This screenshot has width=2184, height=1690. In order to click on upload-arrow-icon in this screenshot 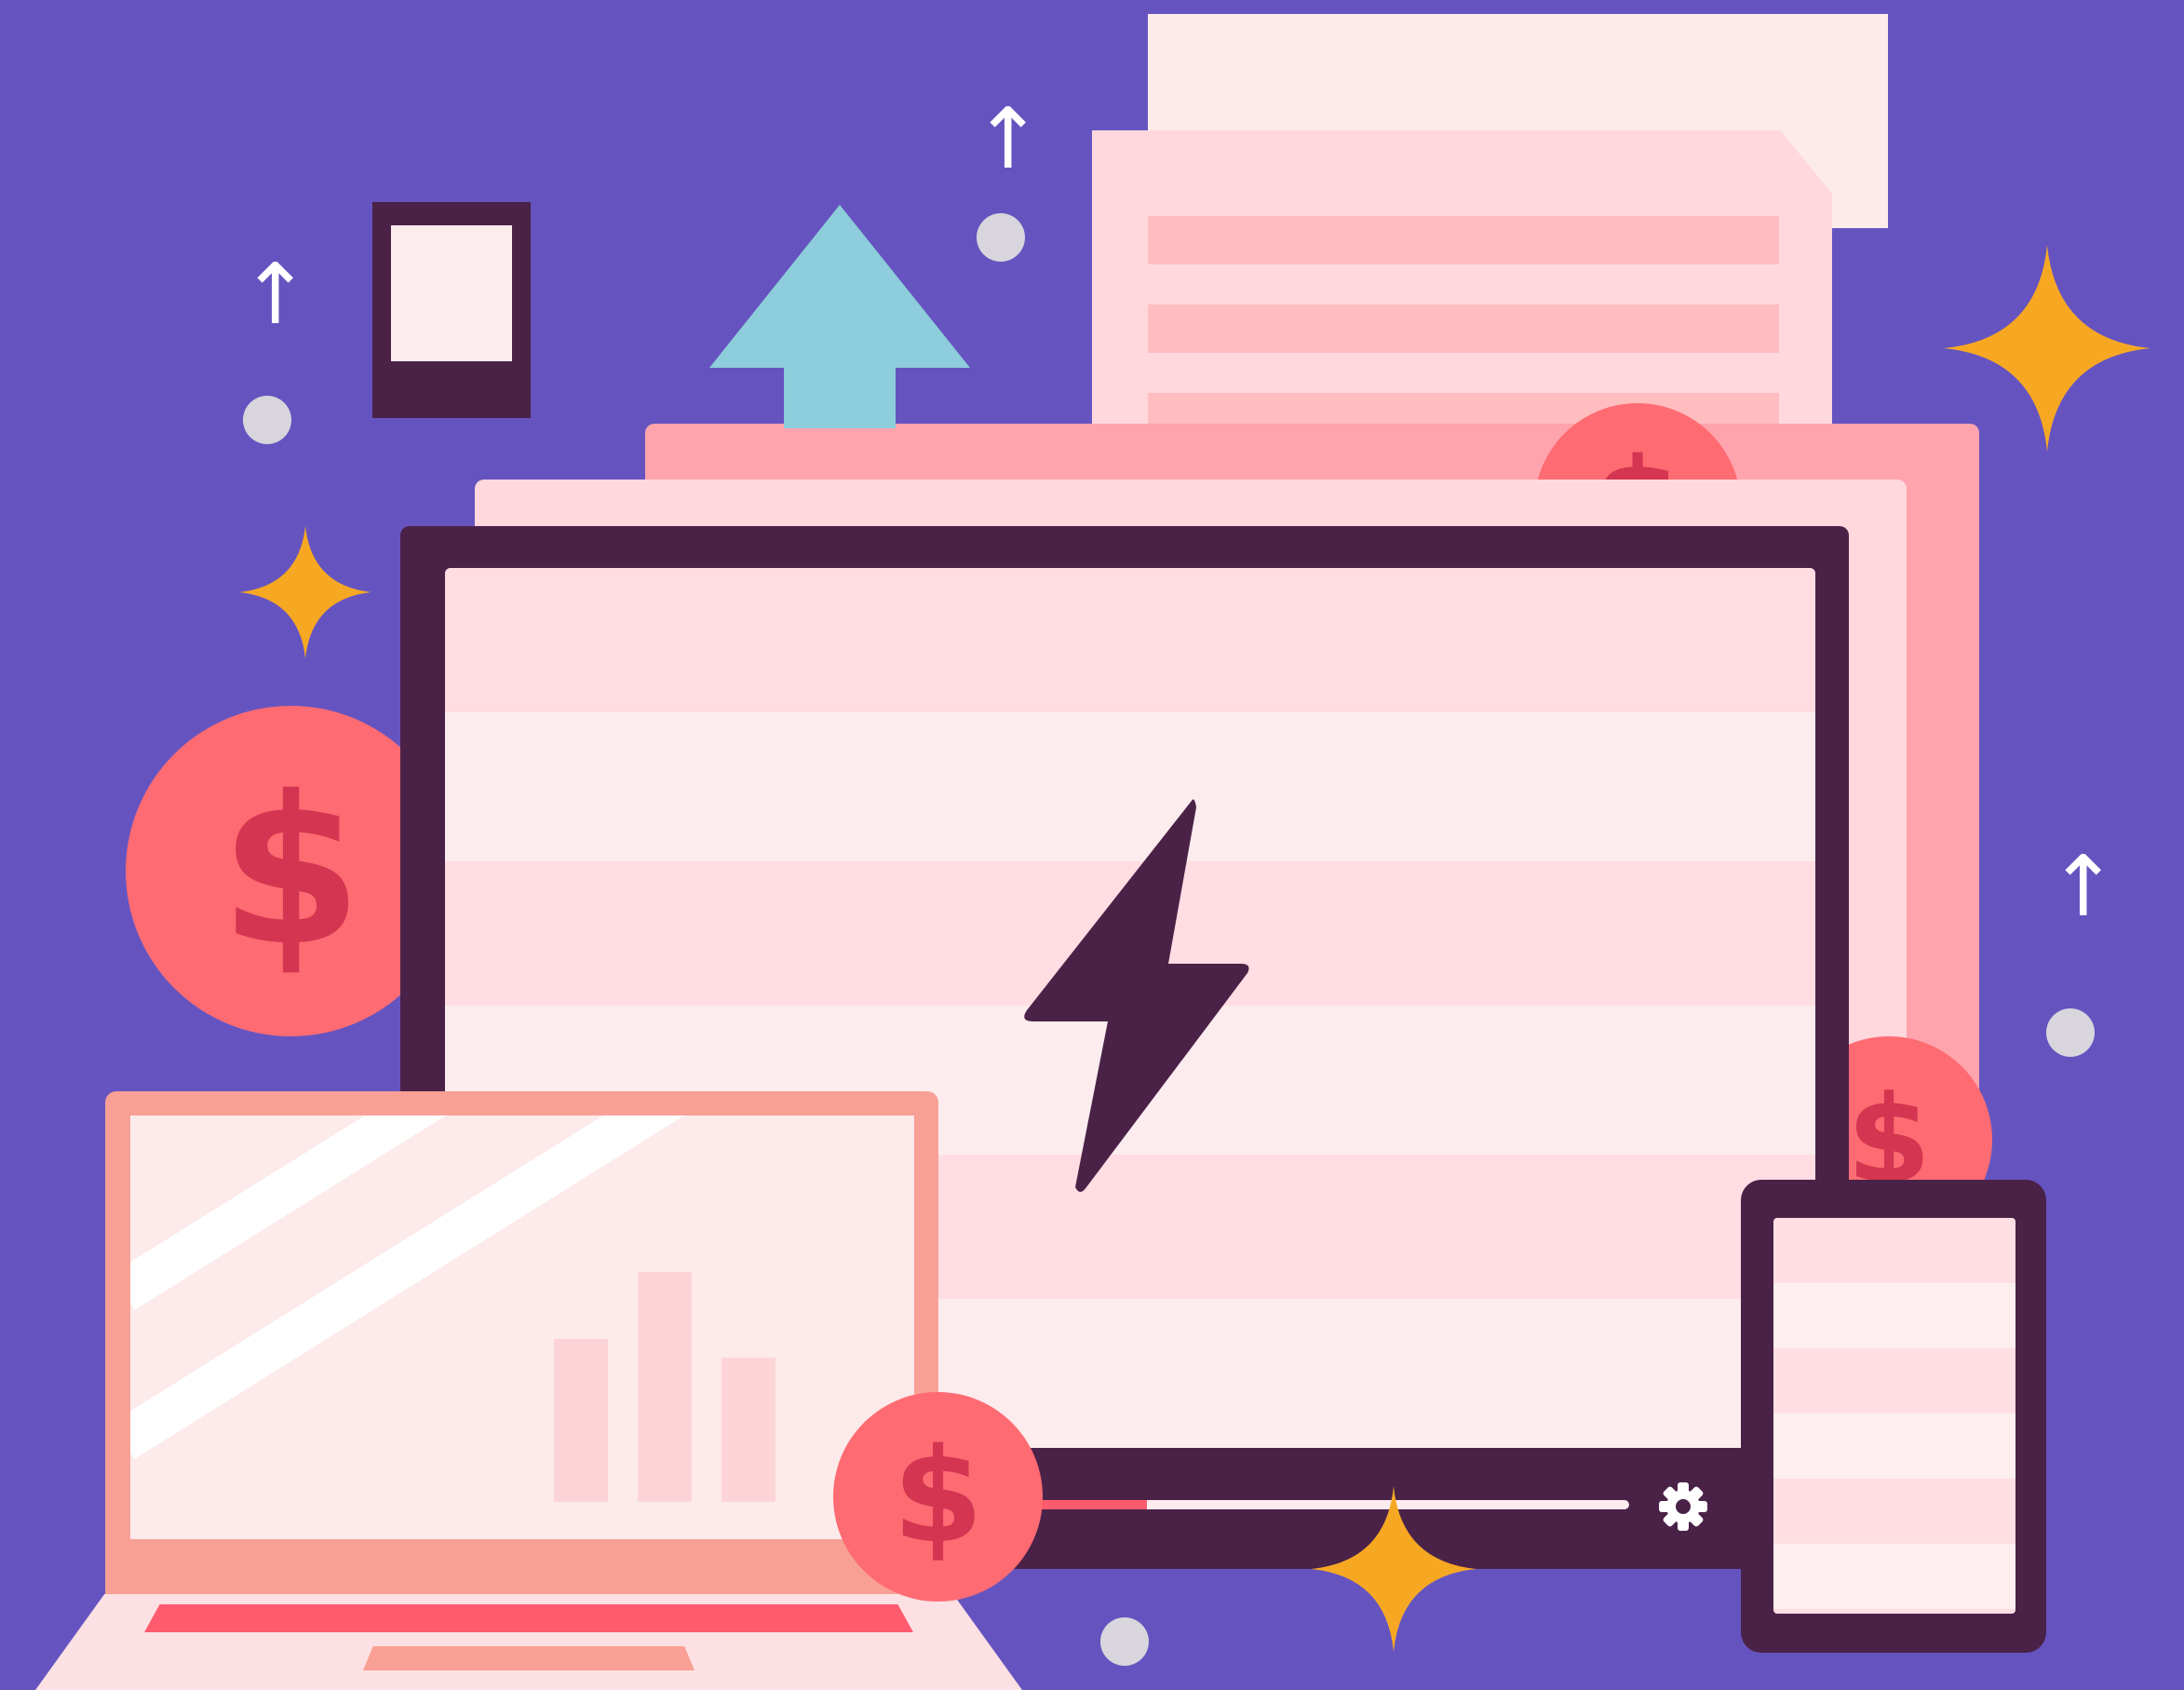, I will do `click(839, 316)`.